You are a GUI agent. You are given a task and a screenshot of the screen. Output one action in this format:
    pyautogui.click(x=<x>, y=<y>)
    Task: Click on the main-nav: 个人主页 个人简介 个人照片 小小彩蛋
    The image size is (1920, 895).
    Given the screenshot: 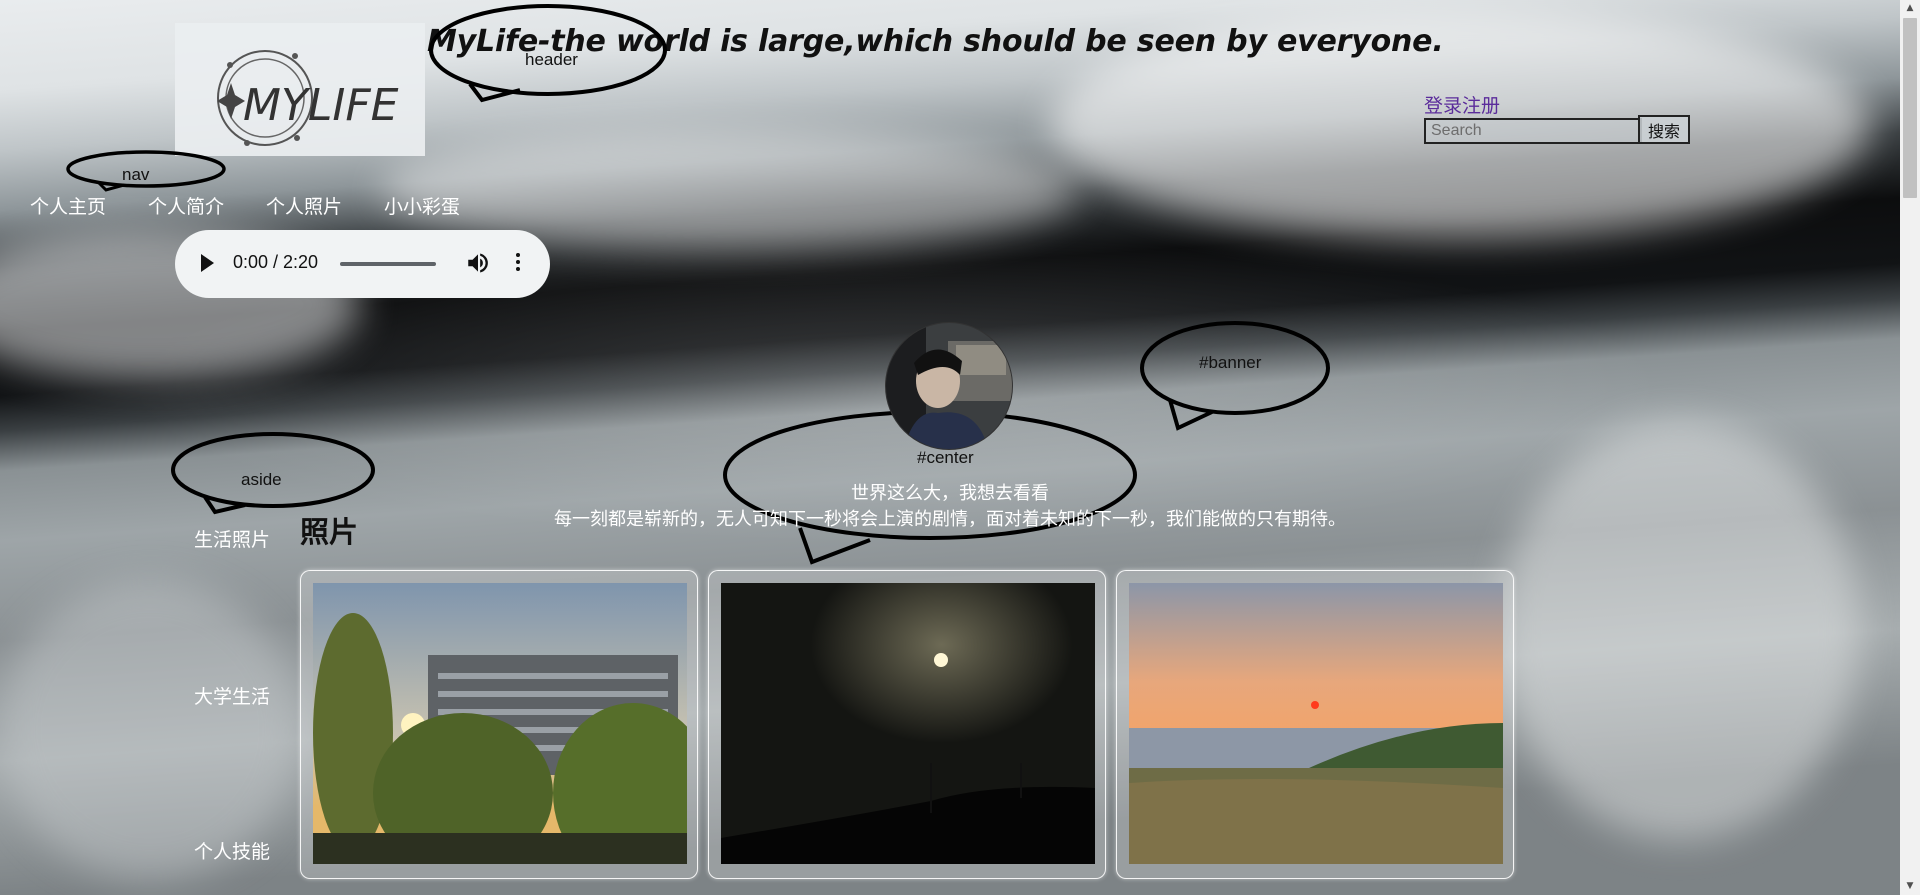 What is the action you would take?
    pyautogui.click(x=266, y=205)
    